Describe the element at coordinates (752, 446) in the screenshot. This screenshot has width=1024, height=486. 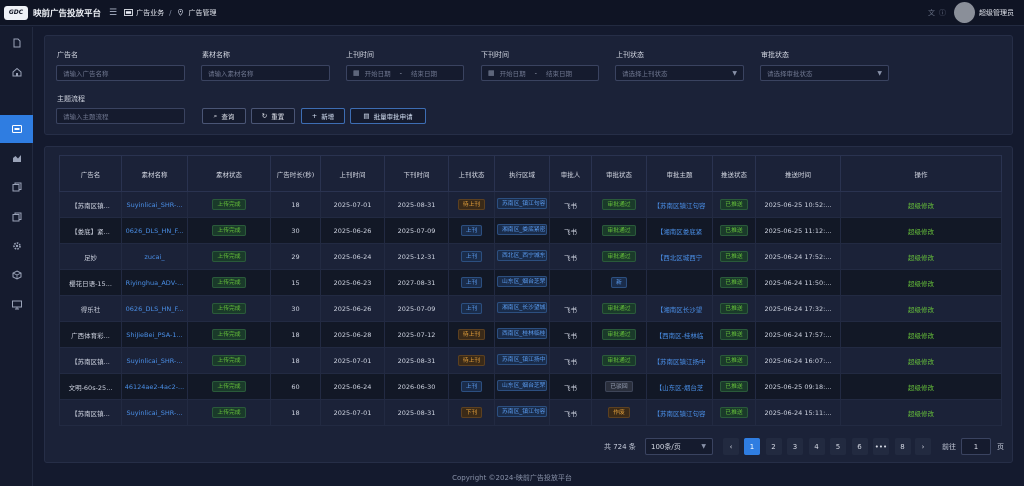
I see `page-button: 1` at that location.